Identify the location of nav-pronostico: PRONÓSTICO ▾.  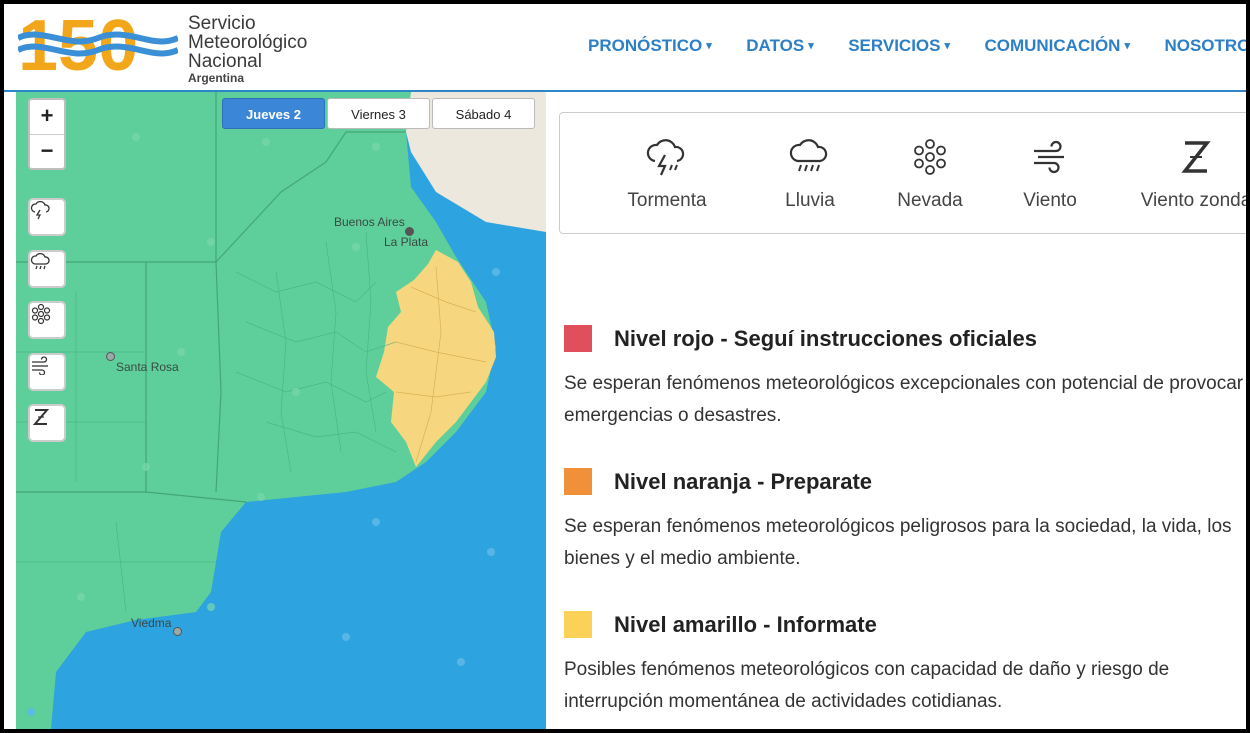
(650, 46).